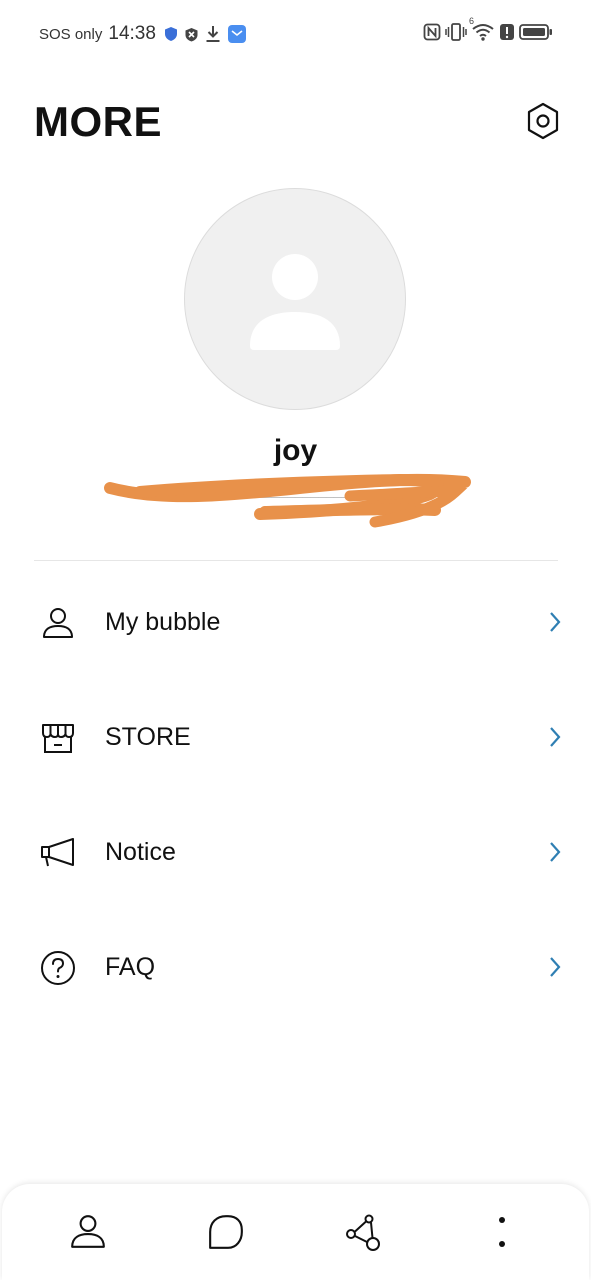  What do you see at coordinates (536, 34) in the screenshot?
I see `battery-icon` at bounding box center [536, 34].